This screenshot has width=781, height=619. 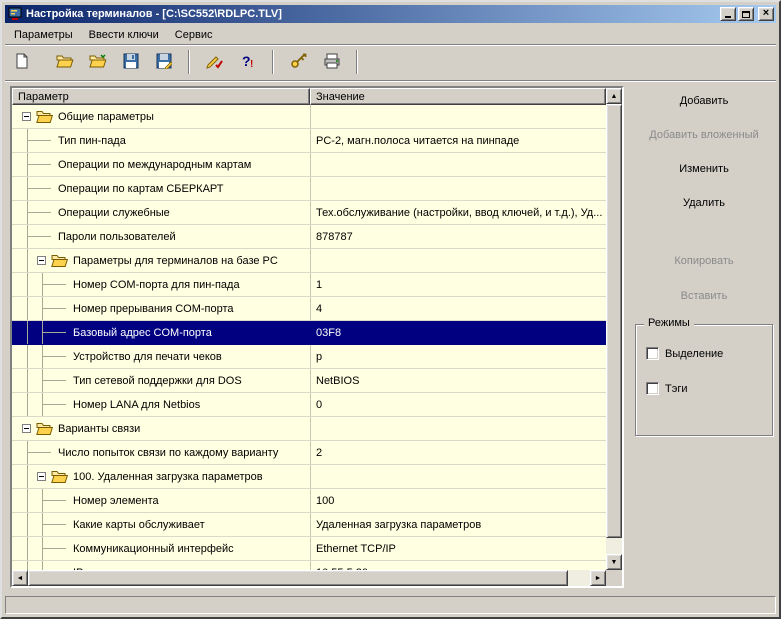 I want to click on param-value: 2, so click(x=458, y=452).